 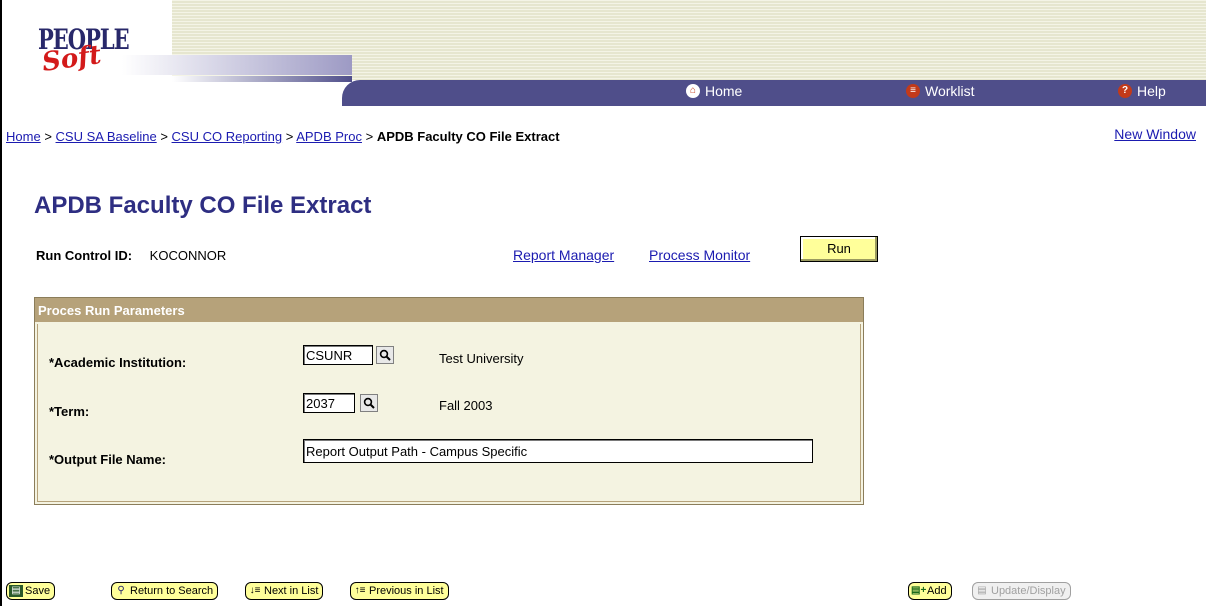 I want to click on run-control-value: KOCONNOR, so click(x=188, y=255).